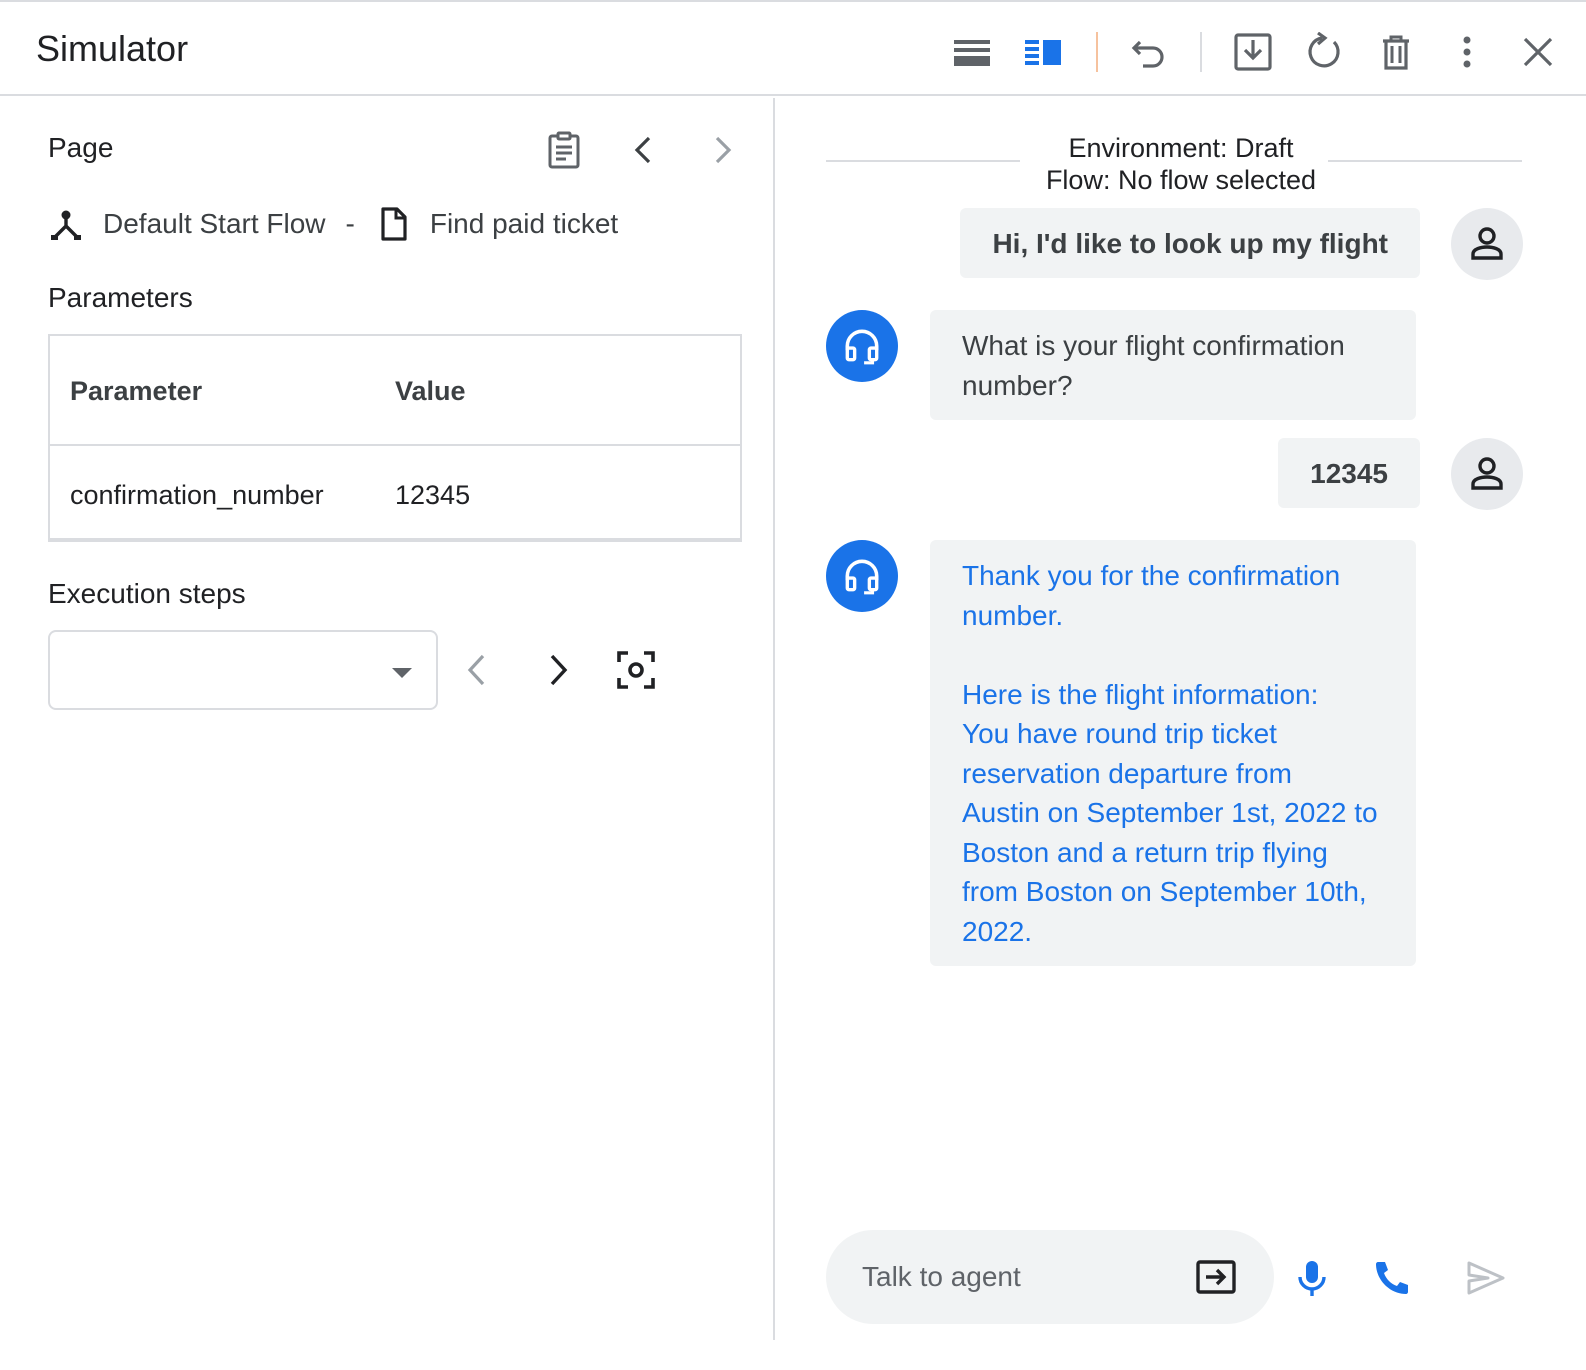 This screenshot has width=1586, height=1370. I want to click on close-icon, so click(1538, 52).